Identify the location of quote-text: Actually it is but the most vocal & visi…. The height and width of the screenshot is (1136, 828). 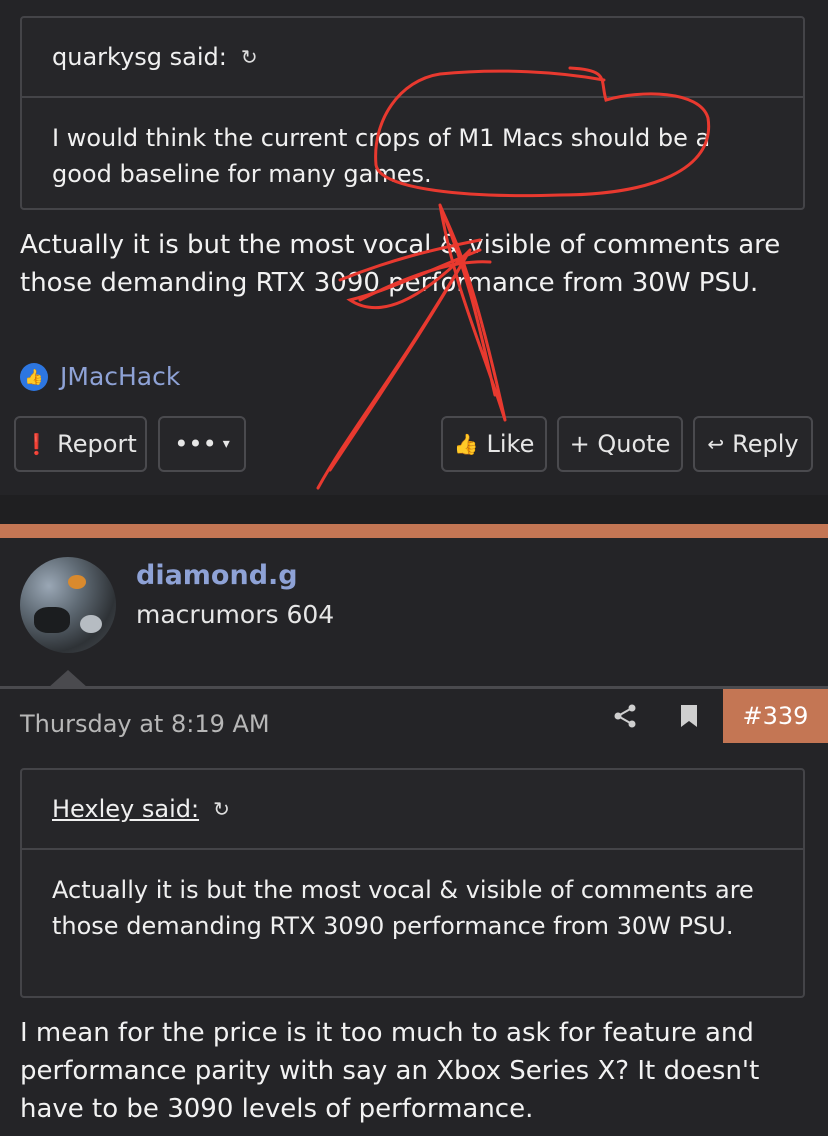
(403, 908).